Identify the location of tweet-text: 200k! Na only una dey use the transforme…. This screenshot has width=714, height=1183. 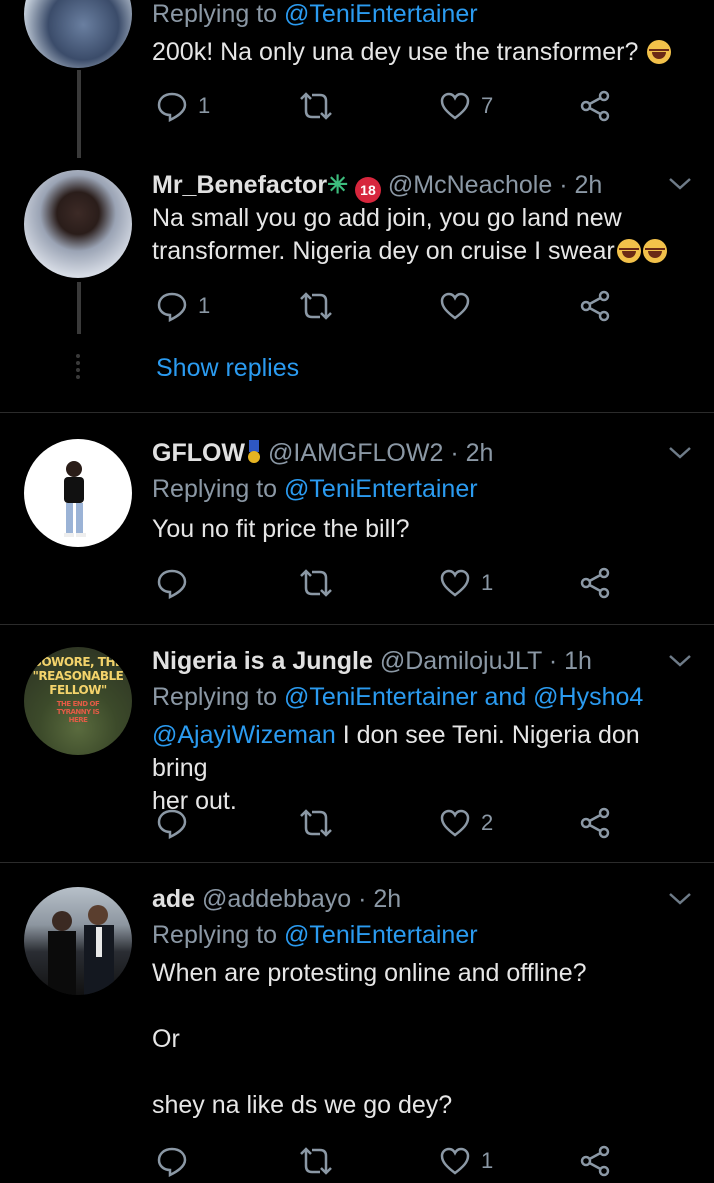
(424, 52).